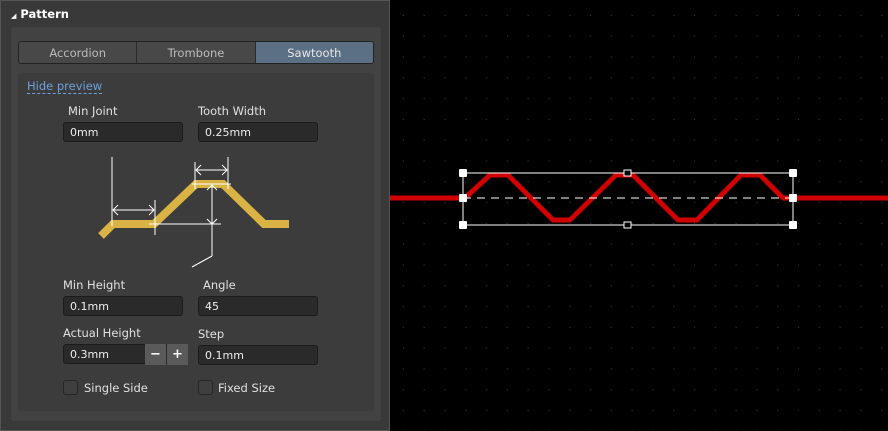 This screenshot has height=431, width=888. I want to click on pattern-tabs: Accordion Trombone Sawtooth, so click(196, 52).